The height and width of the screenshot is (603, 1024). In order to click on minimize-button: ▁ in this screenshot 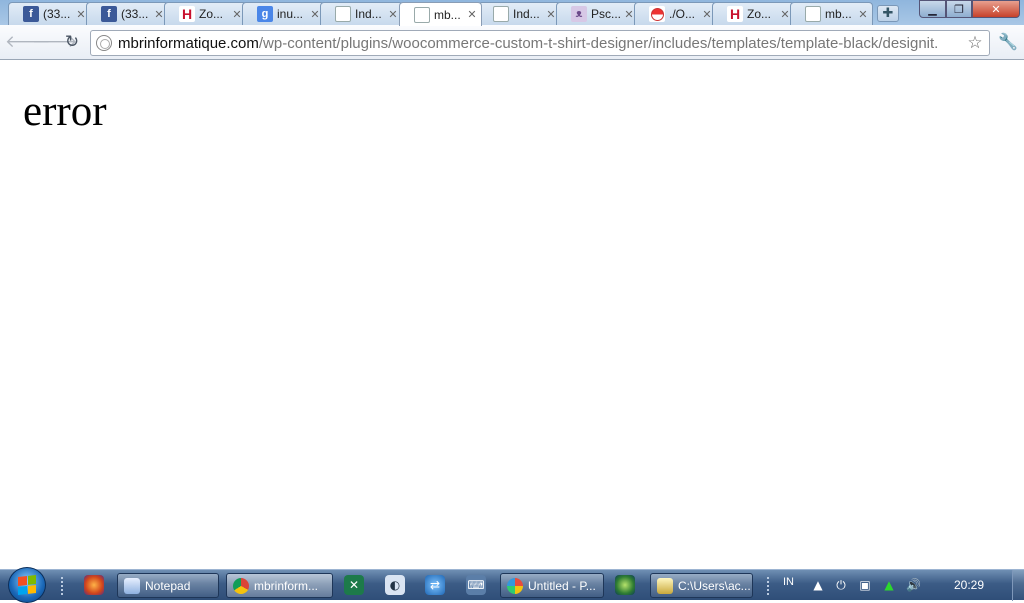, I will do `click(932, 9)`.